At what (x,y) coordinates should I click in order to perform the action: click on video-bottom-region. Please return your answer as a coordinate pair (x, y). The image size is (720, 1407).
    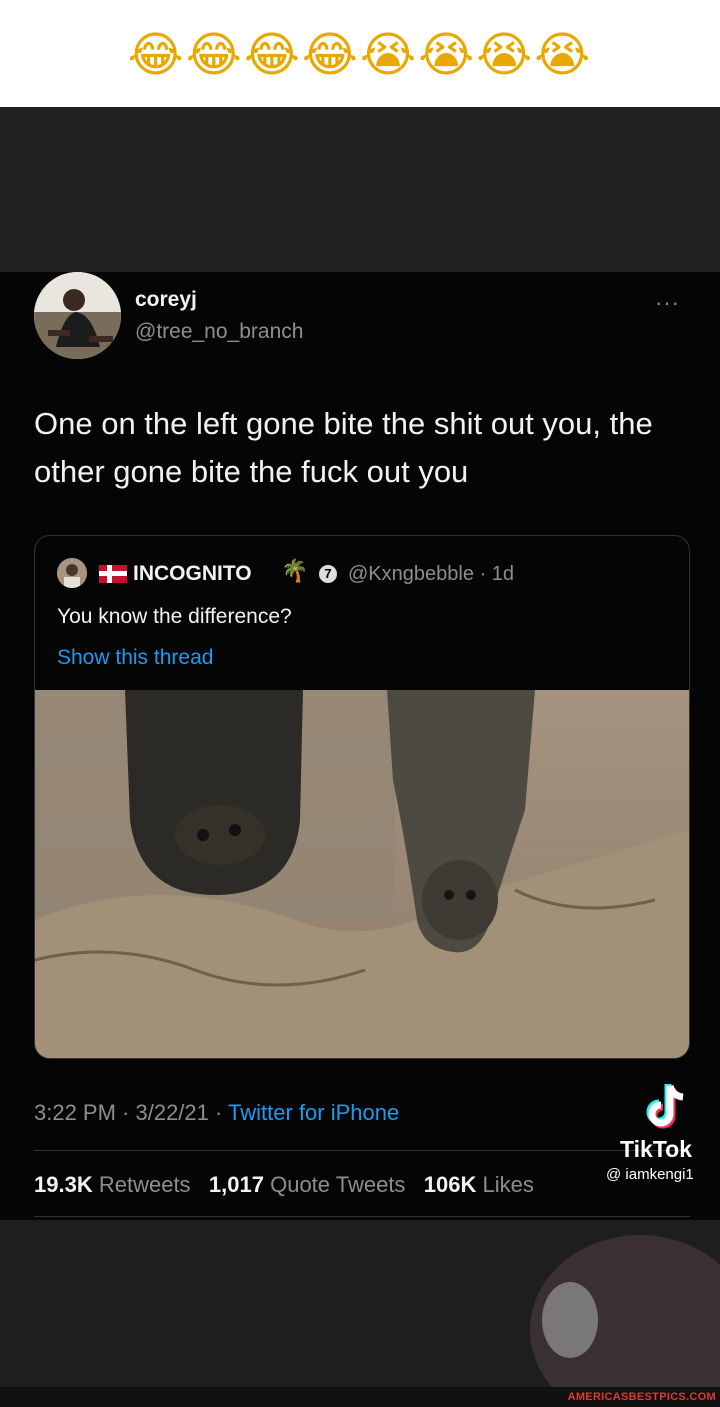
    Looking at the image, I should click on (360, 1303).